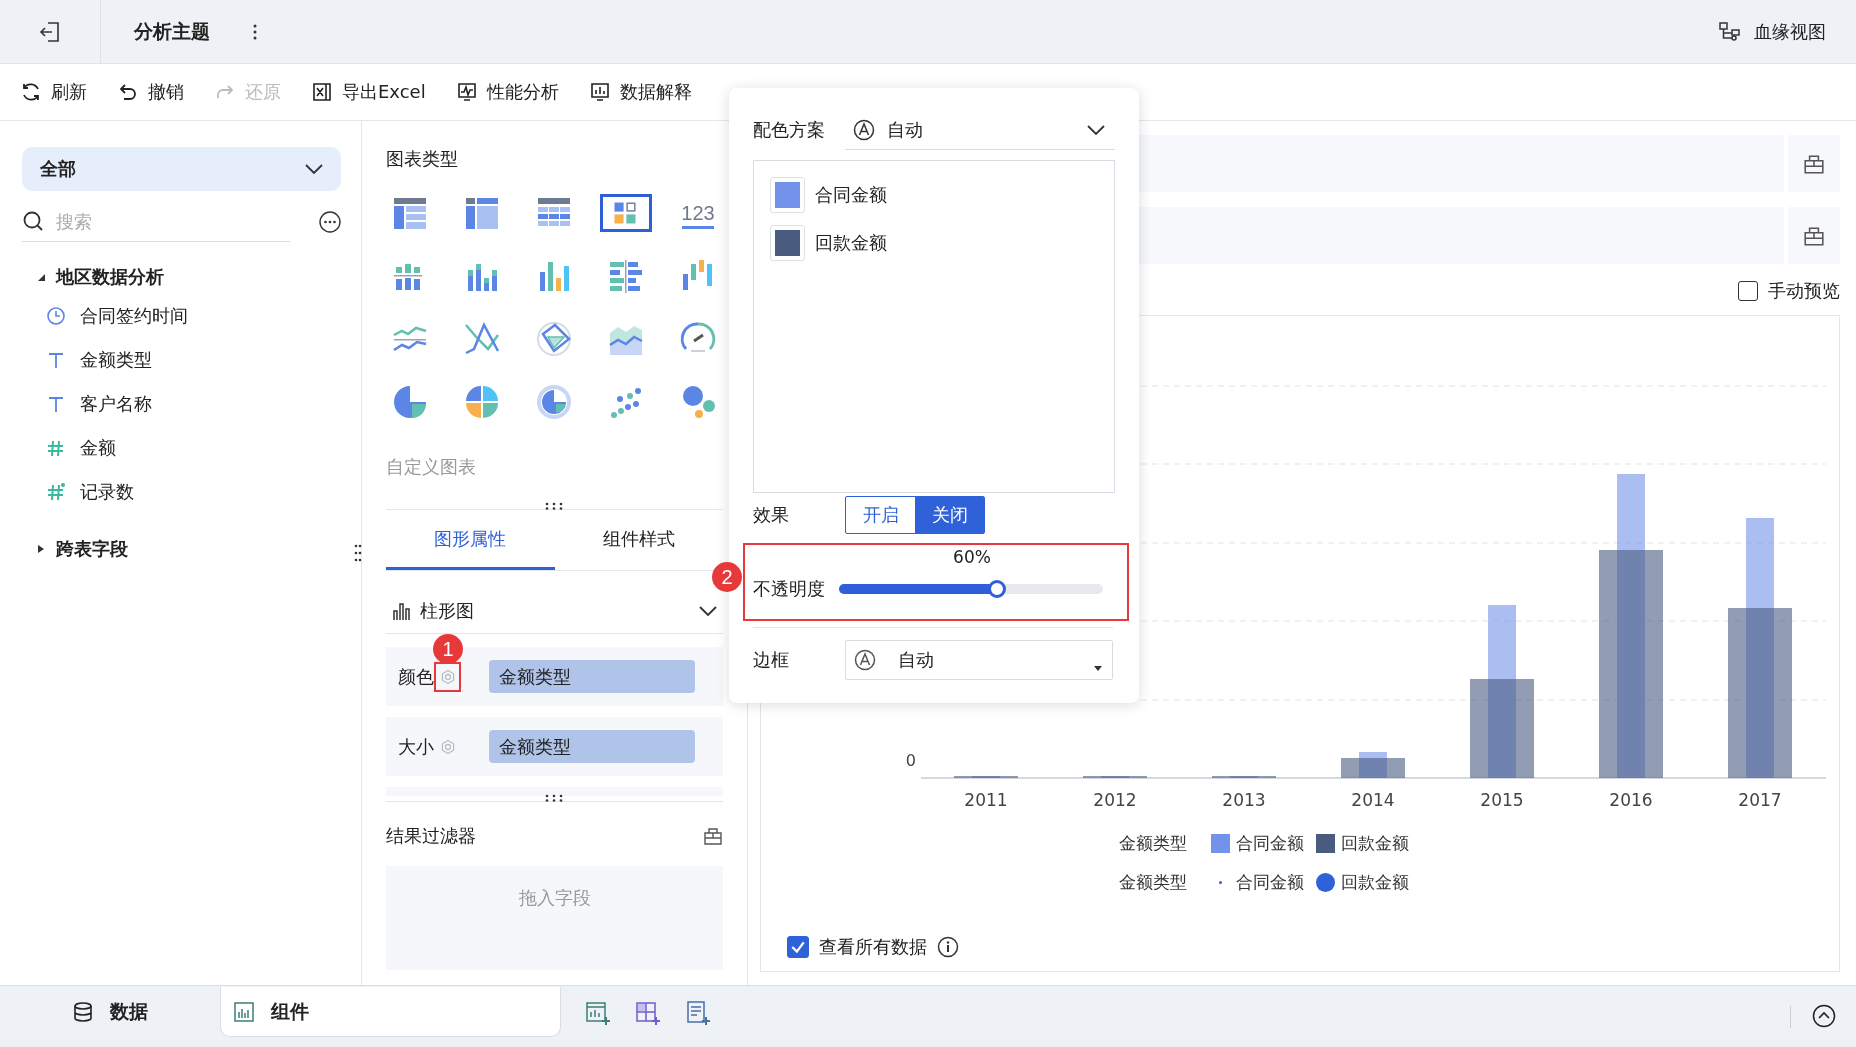 The width and height of the screenshot is (1856, 1047). I want to click on bottom-tab: 组件, so click(390, 1012).